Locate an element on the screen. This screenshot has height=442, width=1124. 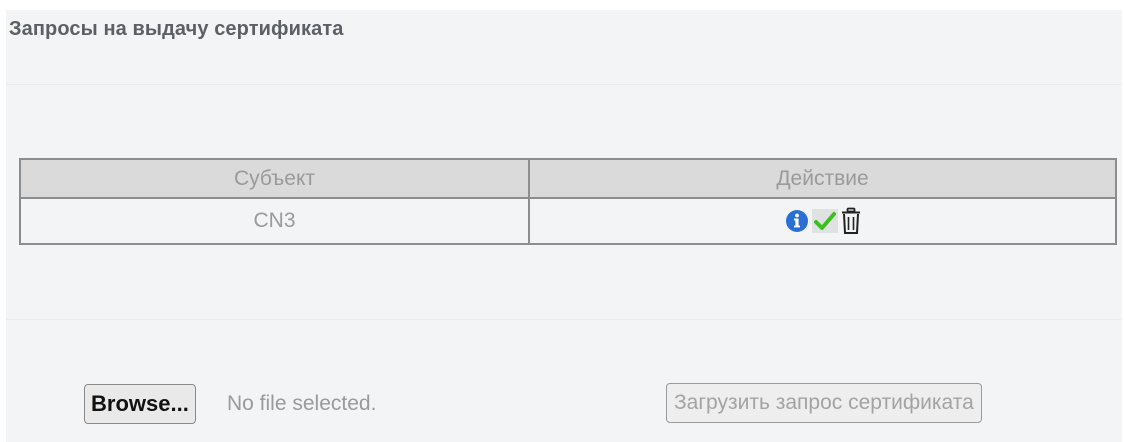
table-header-row: Субъект Действие is located at coordinates (568, 178).